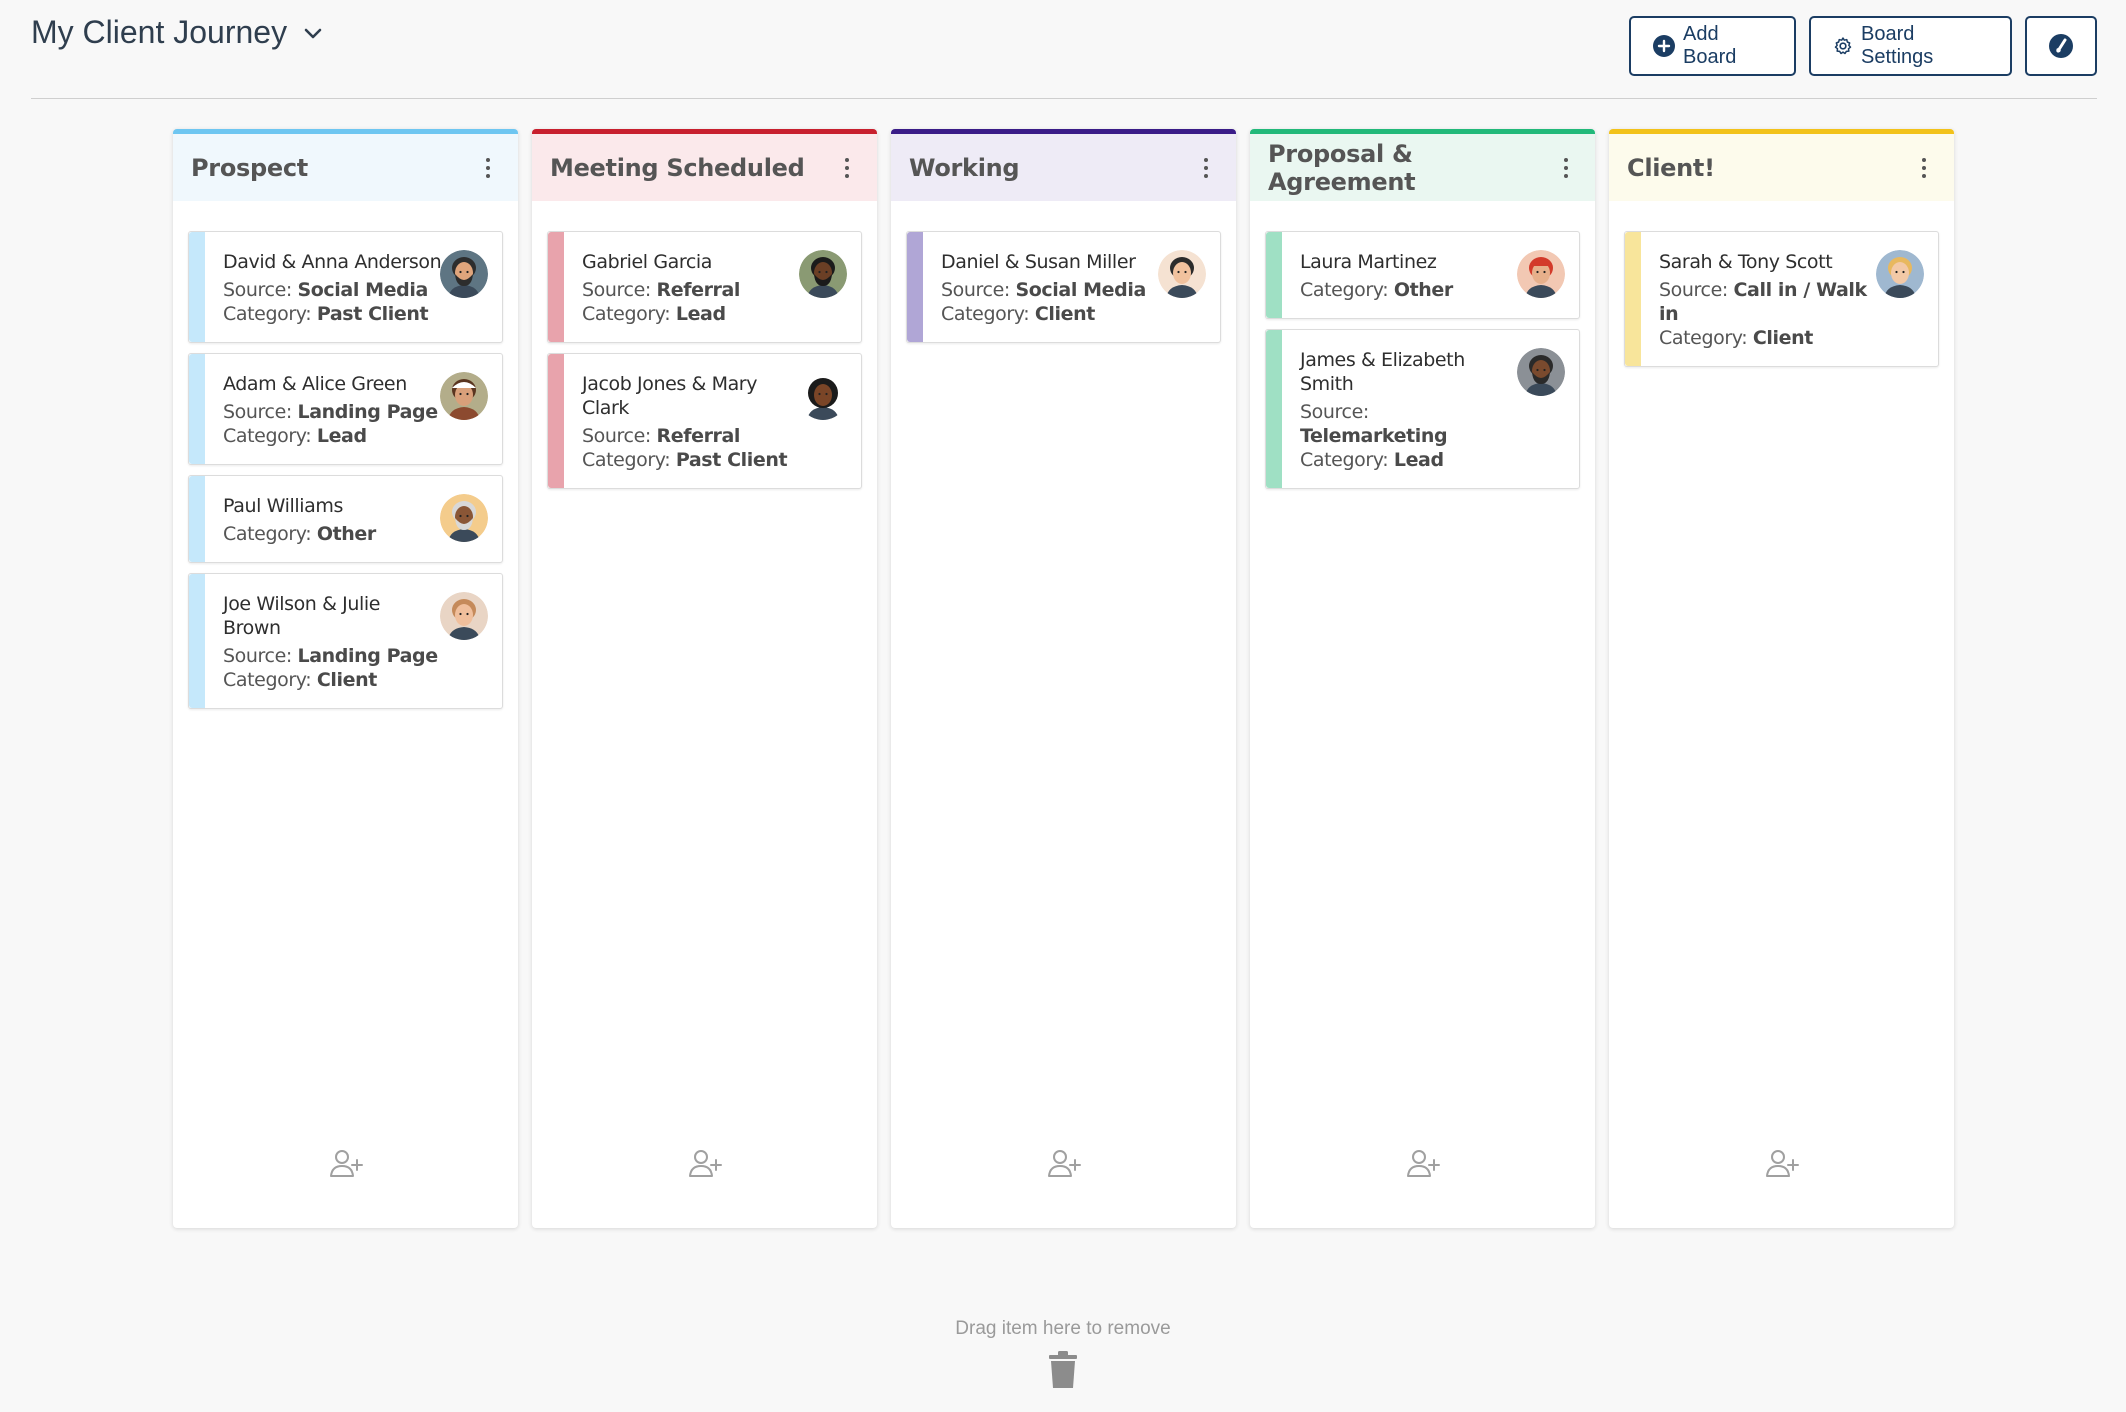 The image size is (2126, 1412). Describe the element at coordinates (1746, 262) in the screenshot. I see `contact-name: Sarah & Tony Scott` at that location.